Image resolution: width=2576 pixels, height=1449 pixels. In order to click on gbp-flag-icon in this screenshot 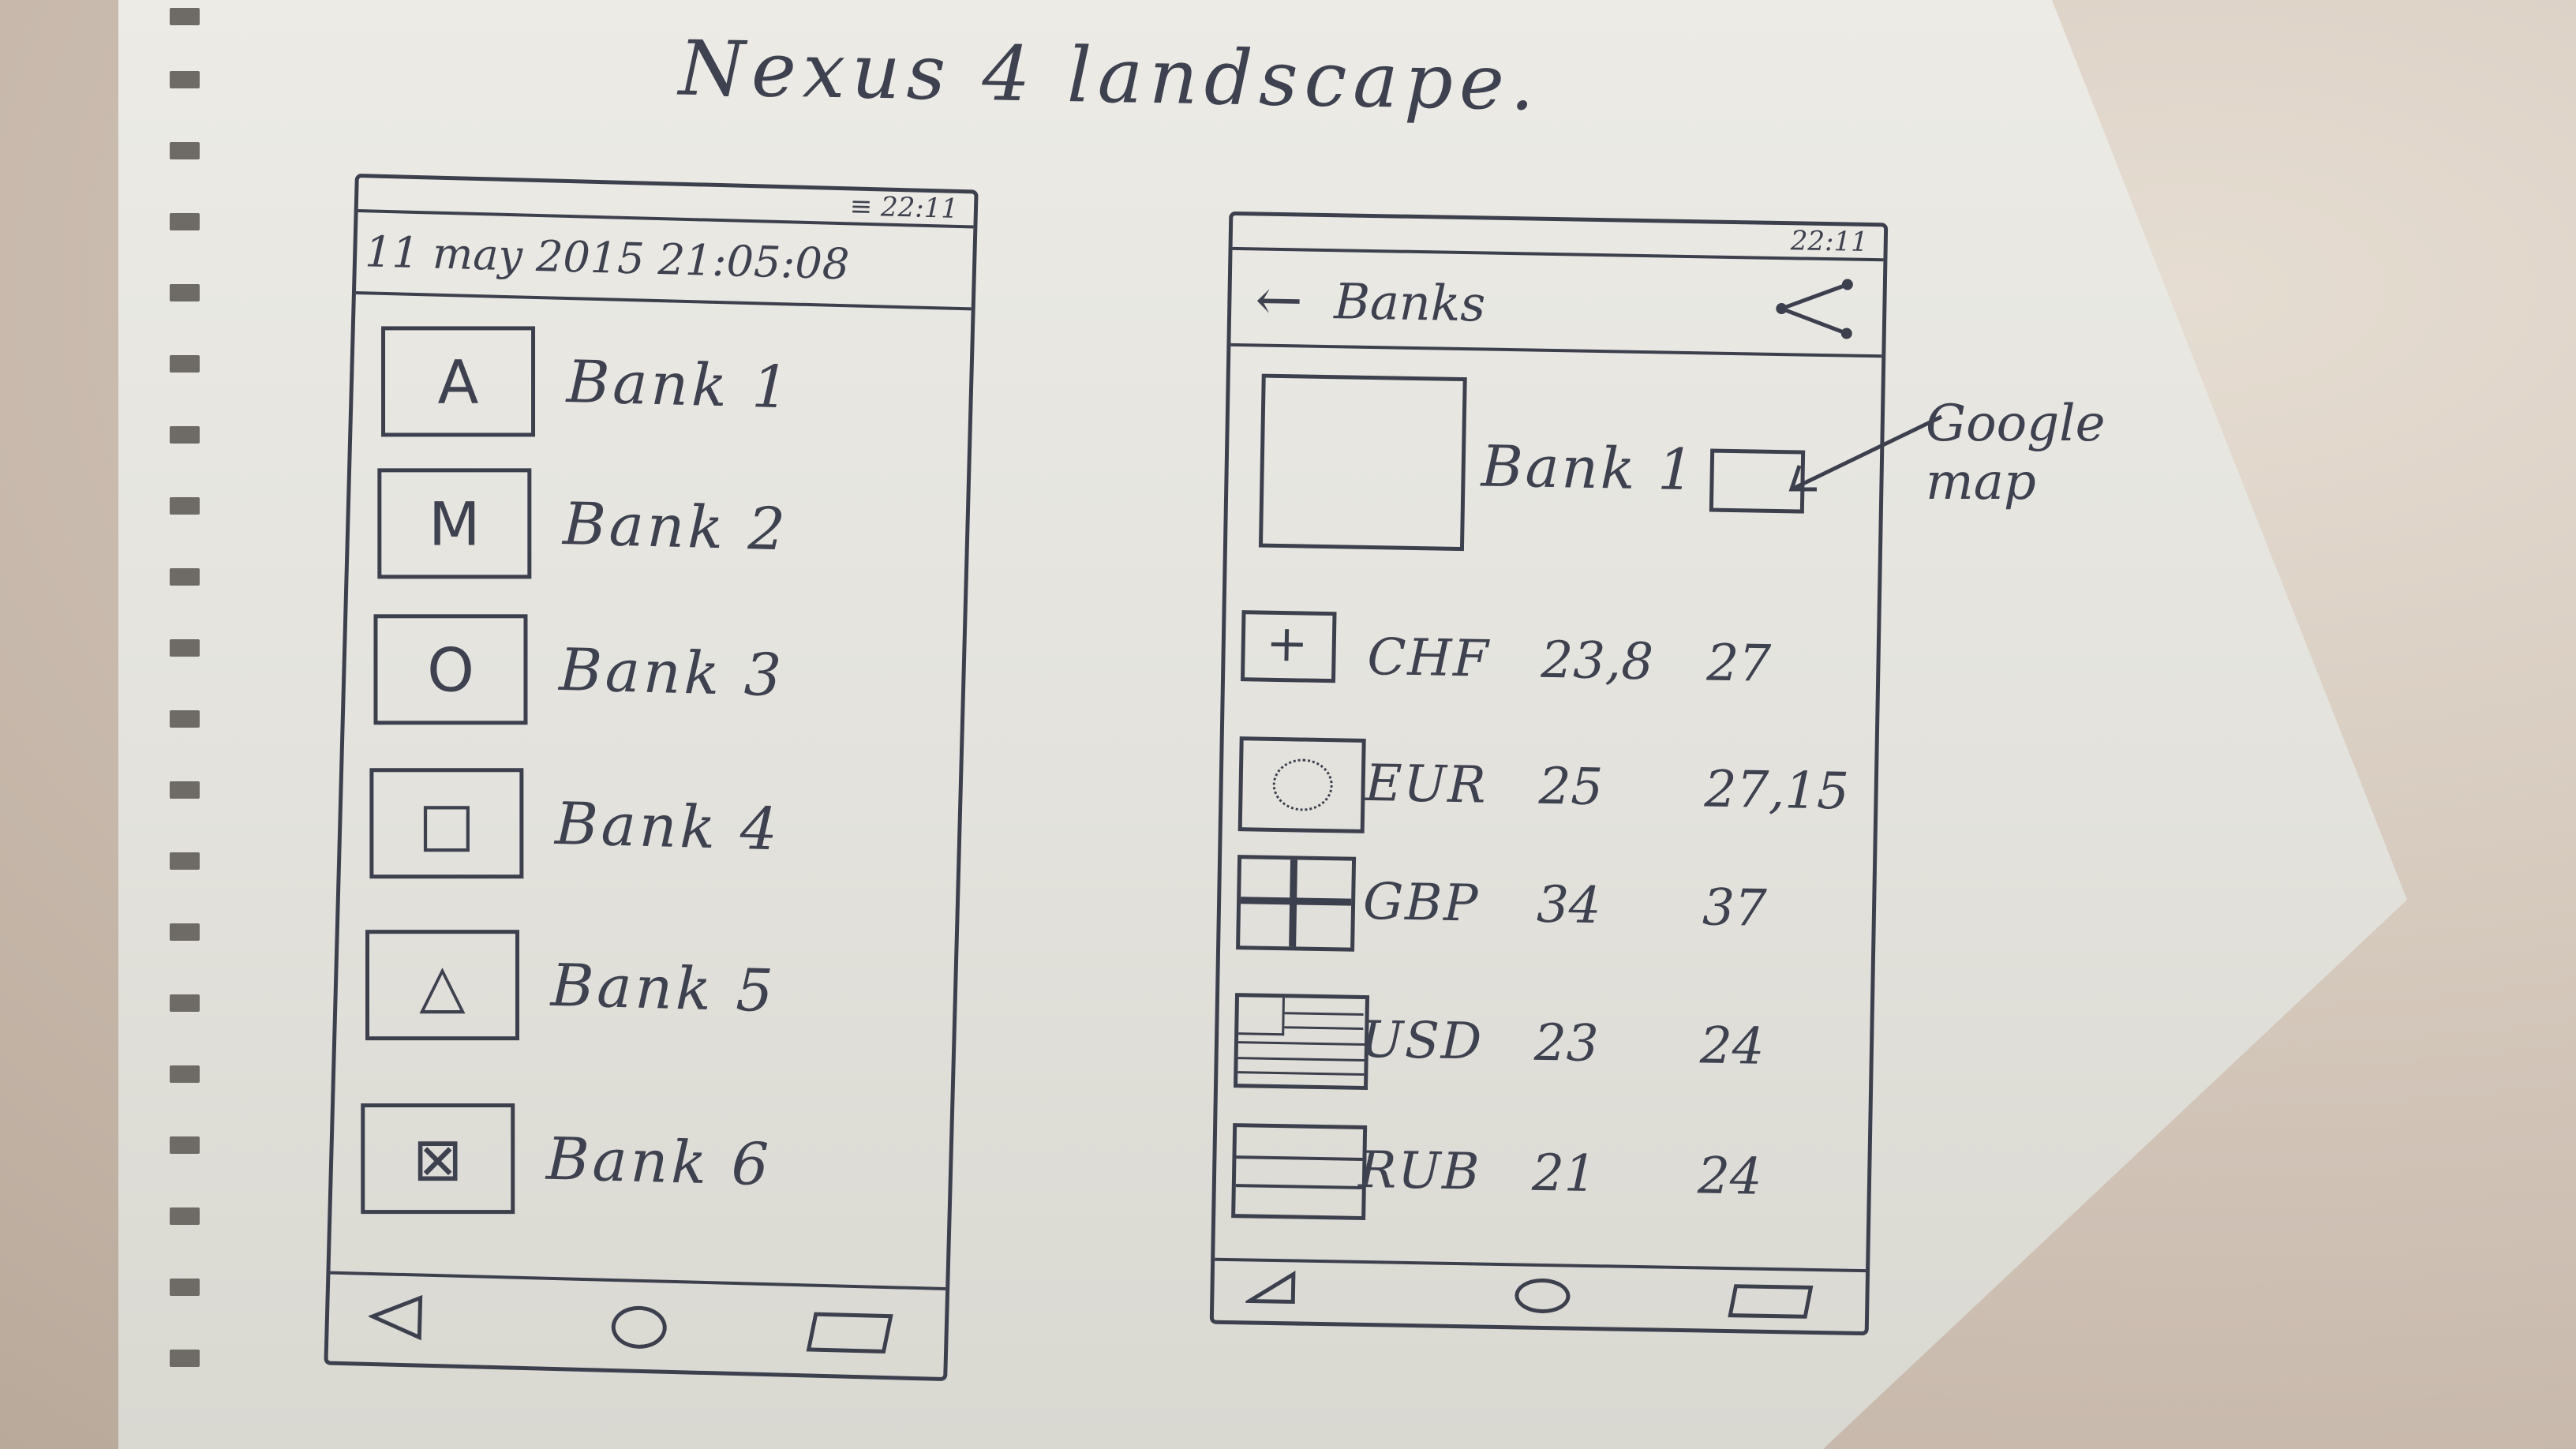, I will do `click(1296, 903)`.